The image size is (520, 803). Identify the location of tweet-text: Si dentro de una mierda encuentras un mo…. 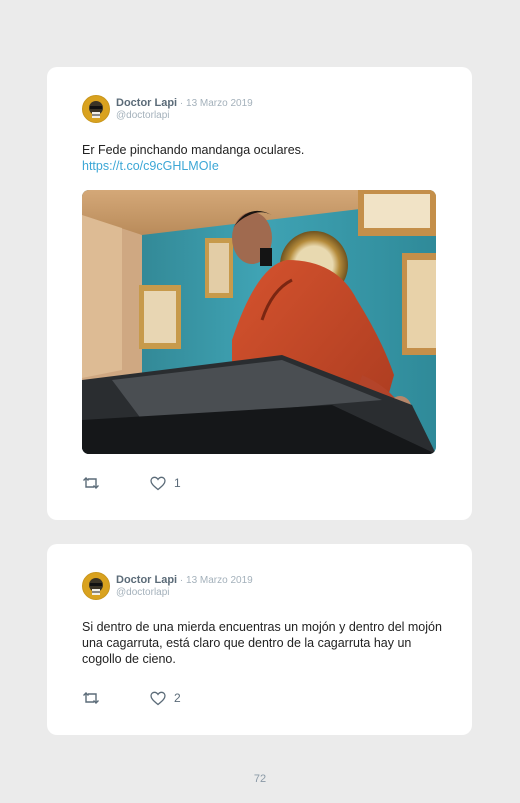
(262, 643).